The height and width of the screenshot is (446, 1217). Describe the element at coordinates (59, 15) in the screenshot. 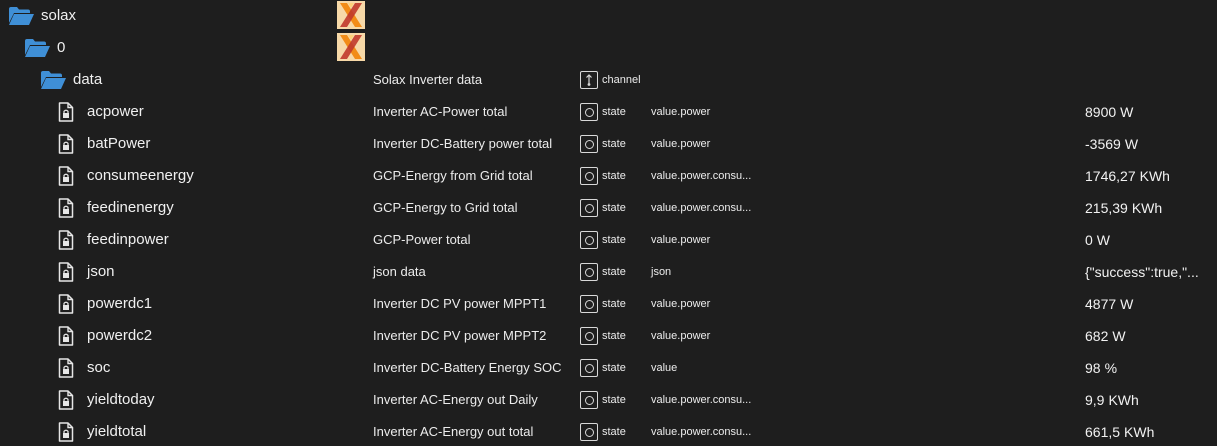

I see `object-name: solax` at that location.